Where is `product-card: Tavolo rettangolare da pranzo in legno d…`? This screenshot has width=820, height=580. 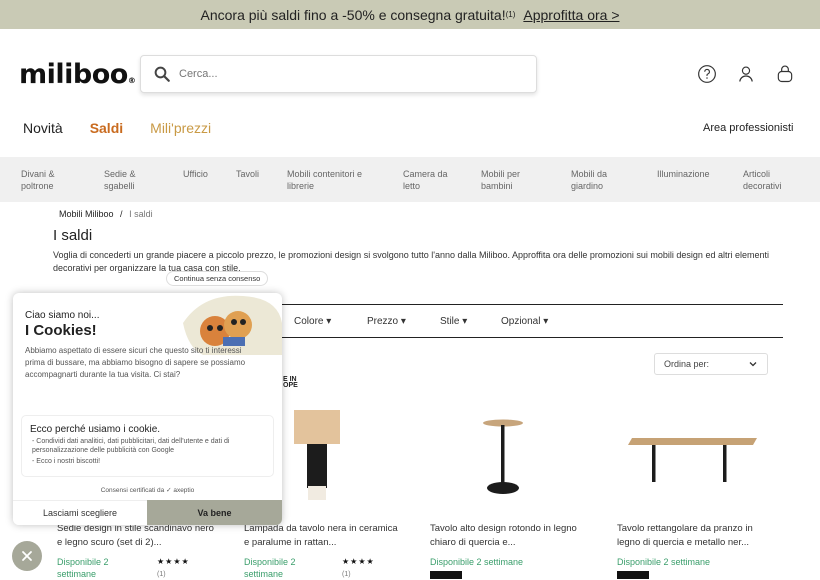
product-card: Tavolo rettangolare da pranzo in legno d… is located at coordinates (697, 489).